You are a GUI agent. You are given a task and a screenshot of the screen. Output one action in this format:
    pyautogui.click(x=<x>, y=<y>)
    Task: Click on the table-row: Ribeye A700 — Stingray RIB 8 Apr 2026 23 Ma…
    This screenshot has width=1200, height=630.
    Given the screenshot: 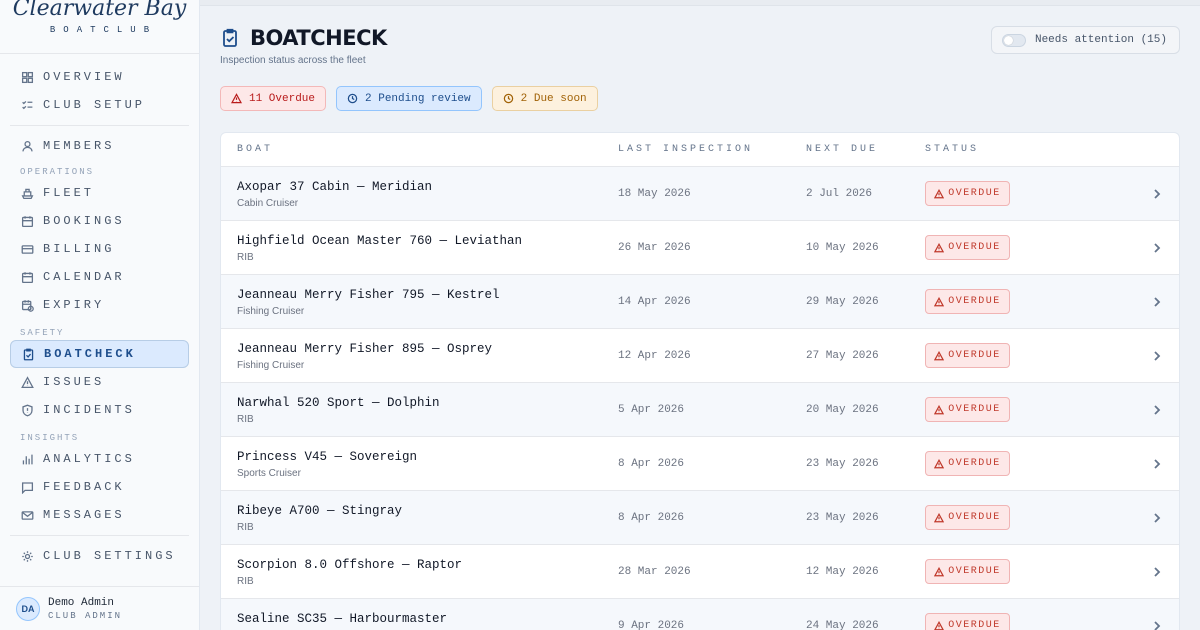 What is the action you would take?
    pyautogui.click(x=700, y=518)
    